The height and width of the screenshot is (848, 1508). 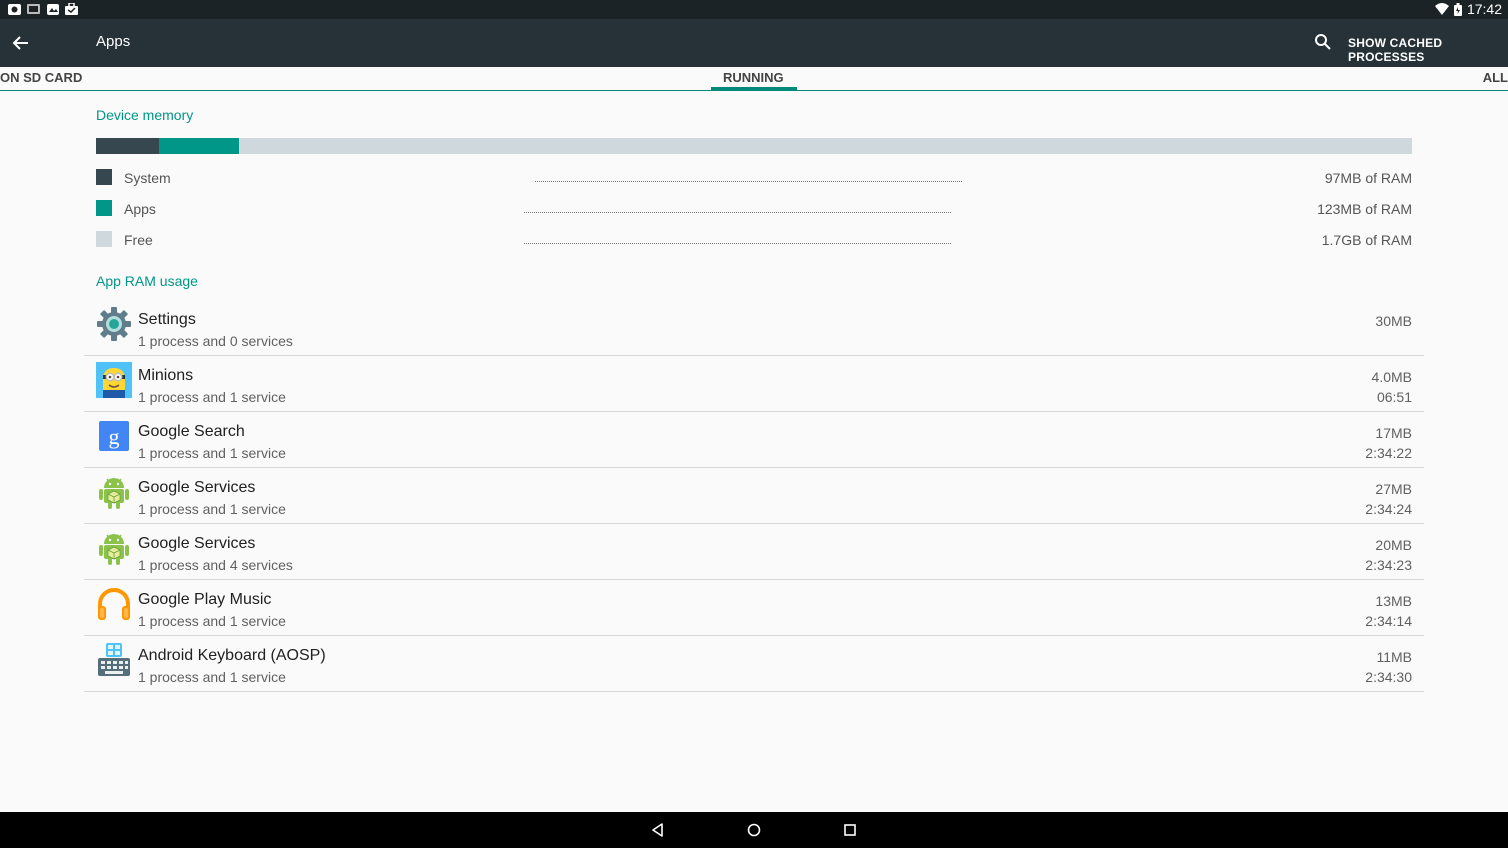 What do you see at coordinates (1393, 321) in the screenshot?
I see `app-memory: 30MB` at bounding box center [1393, 321].